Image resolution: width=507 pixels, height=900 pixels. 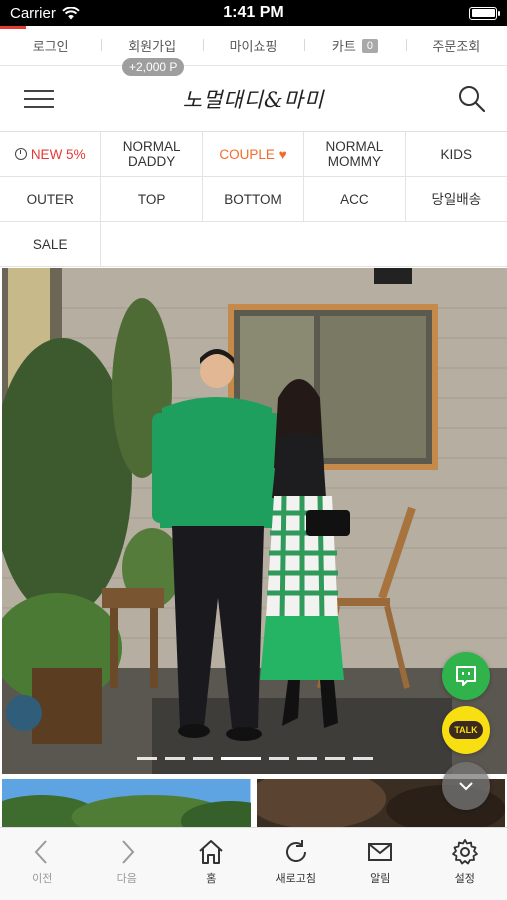 I want to click on category-same-day: 당일배송, so click(x=456, y=199).